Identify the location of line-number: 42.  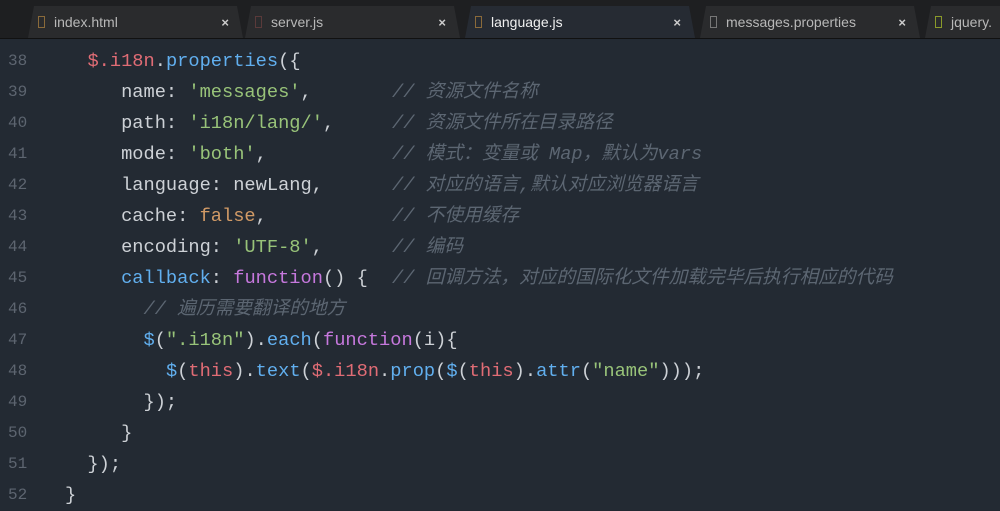
(18, 185).